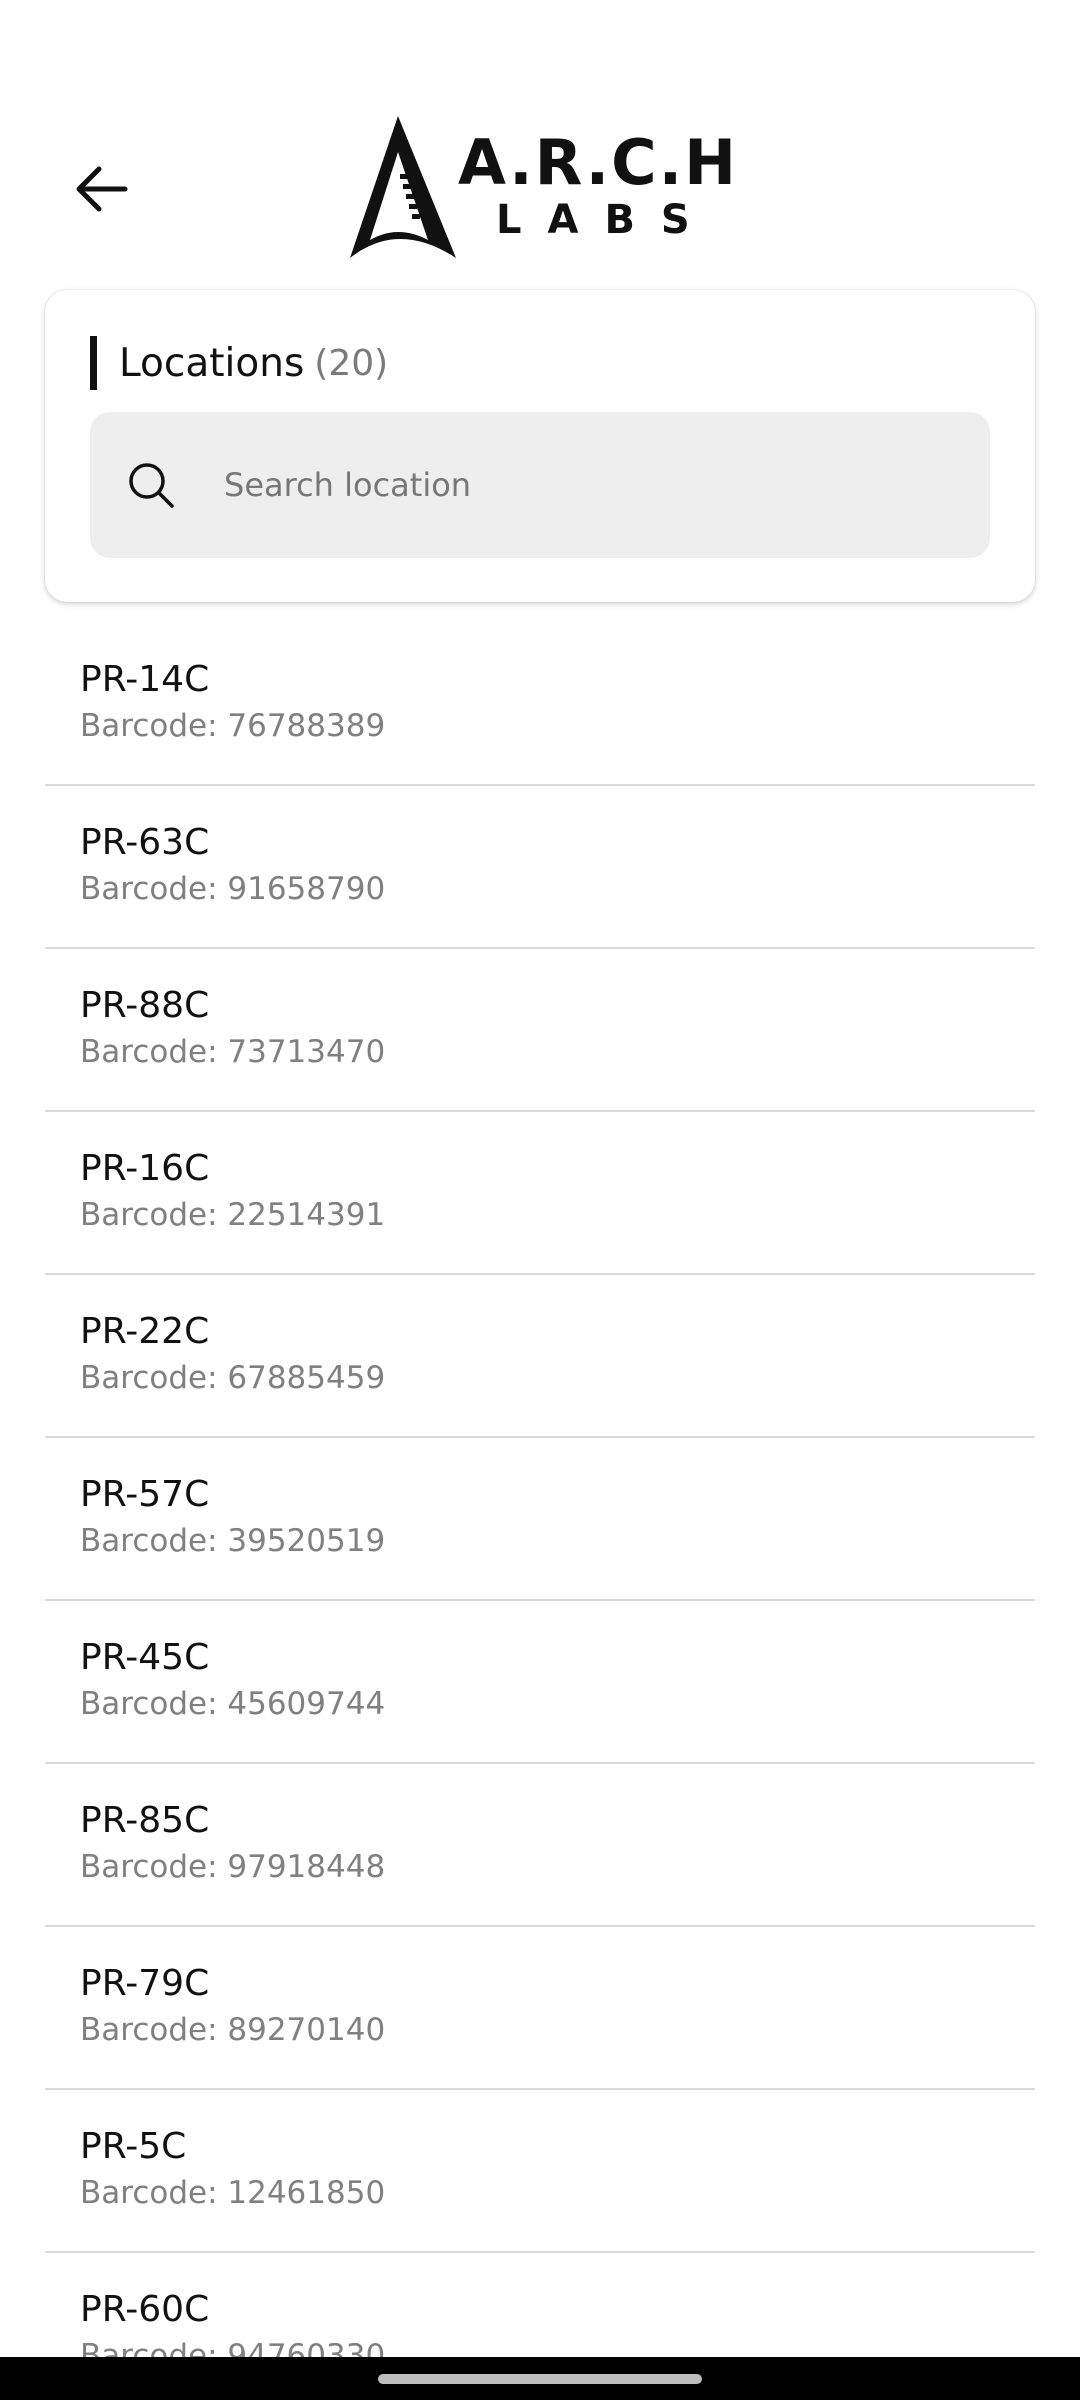 This screenshot has height=2400, width=1080. What do you see at coordinates (540, 1030) in the screenshot?
I see `list-item: PR-88C Barcode: 73713470` at bounding box center [540, 1030].